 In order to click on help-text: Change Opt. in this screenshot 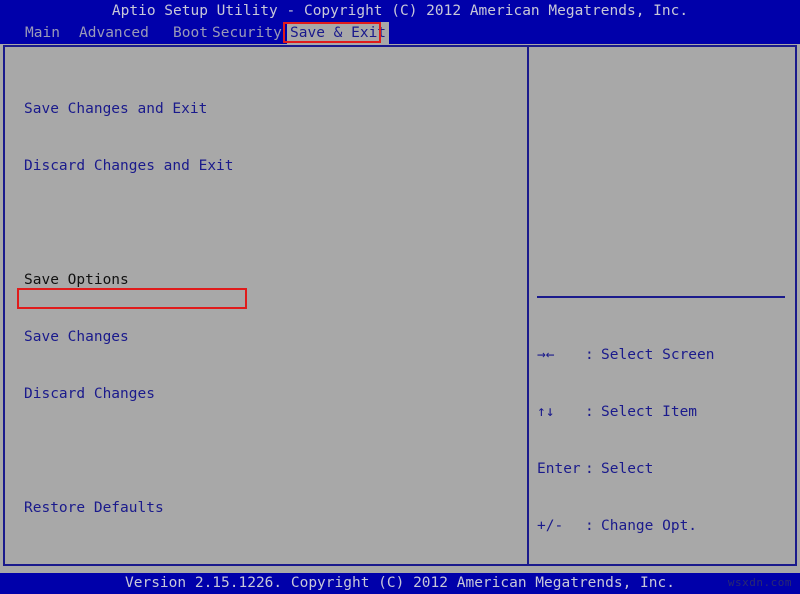, I will do `click(649, 526)`.